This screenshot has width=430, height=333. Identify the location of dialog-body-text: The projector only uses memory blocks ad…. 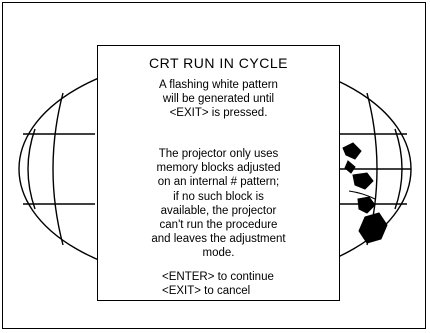
(218, 204).